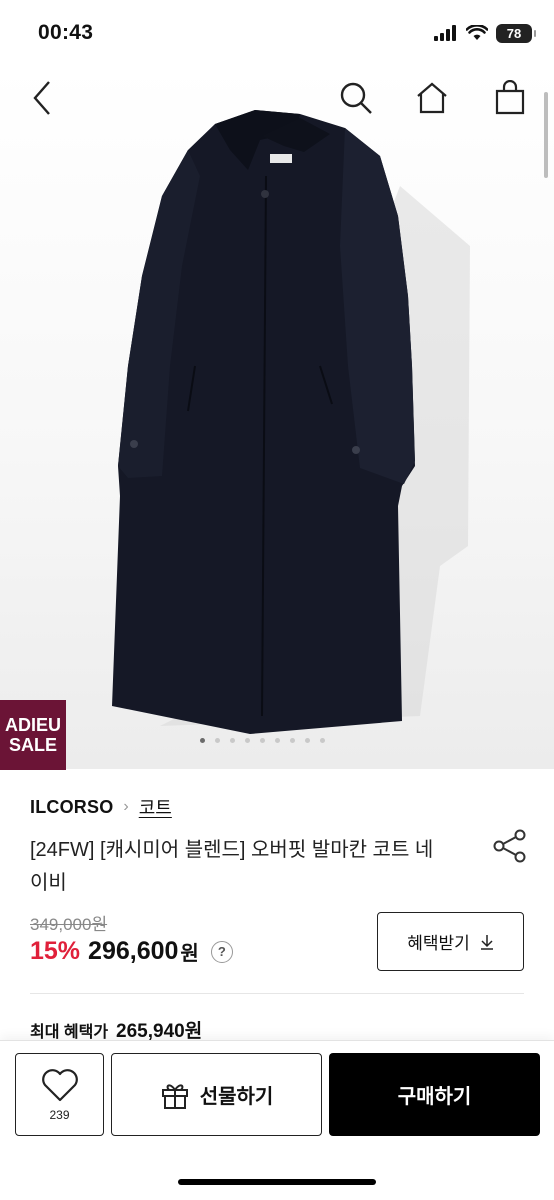  Describe the element at coordinates (59, 1114) in the screenshot. I see `like-count: 239` at that location.